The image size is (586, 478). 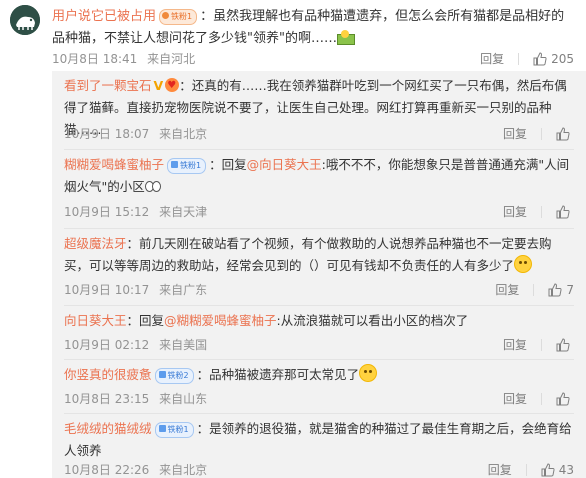 I want to click on reply-actions: 回复 43, so click(x=531, y=469).